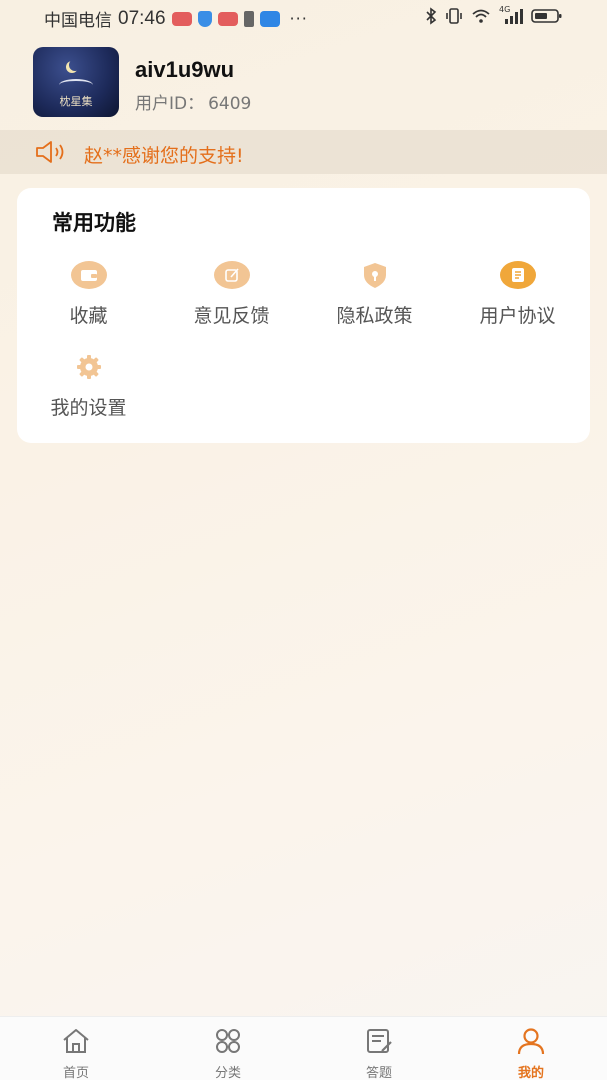 This screenshot has width=607, height=1080. Describe the element at coordinates (231, 275) in the screenshot. I see `edit-icon` at that location.